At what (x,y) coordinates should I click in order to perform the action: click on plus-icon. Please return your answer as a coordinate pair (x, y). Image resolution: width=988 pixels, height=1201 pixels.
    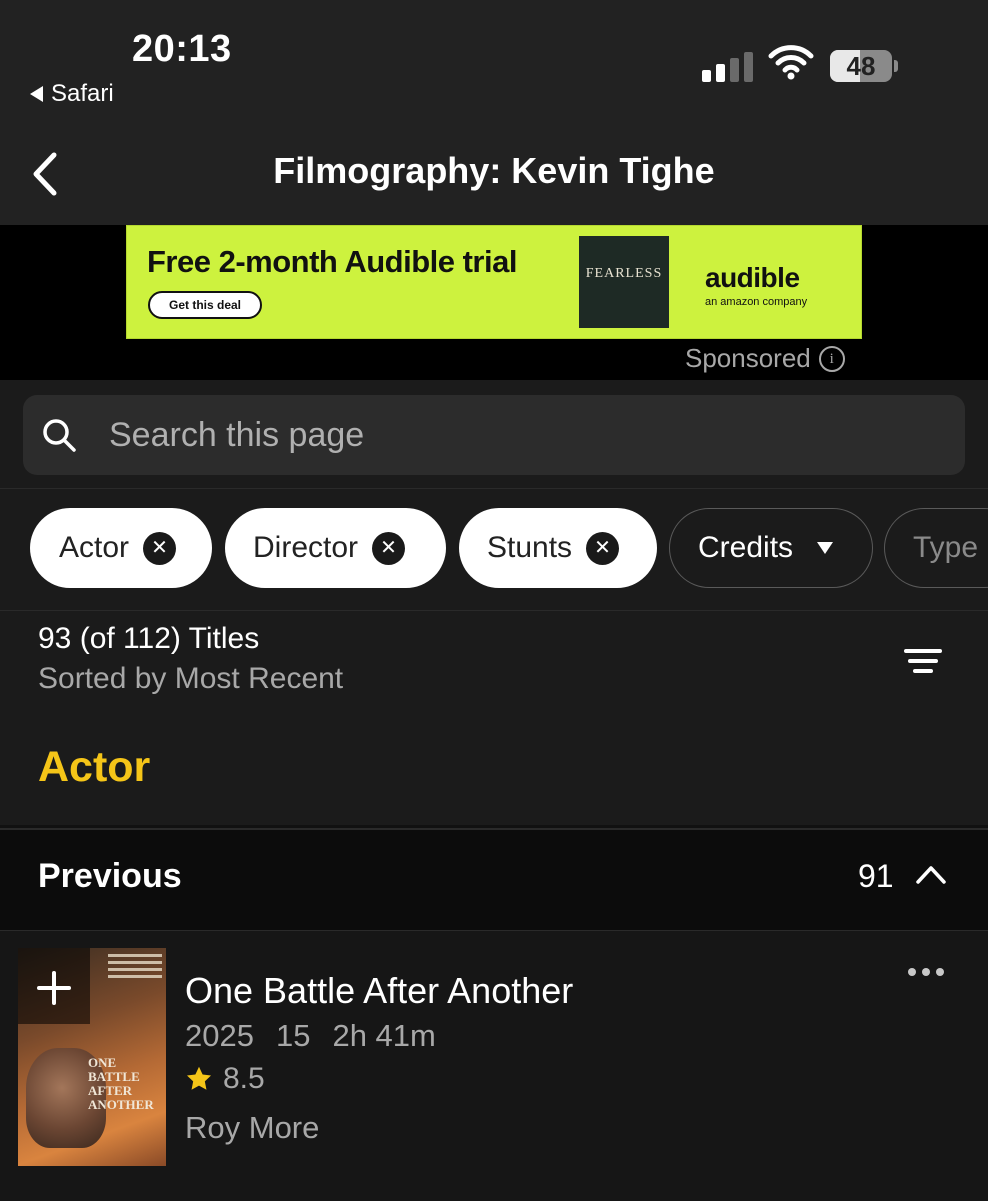
    Looking at the image, I should click on (54, 988).